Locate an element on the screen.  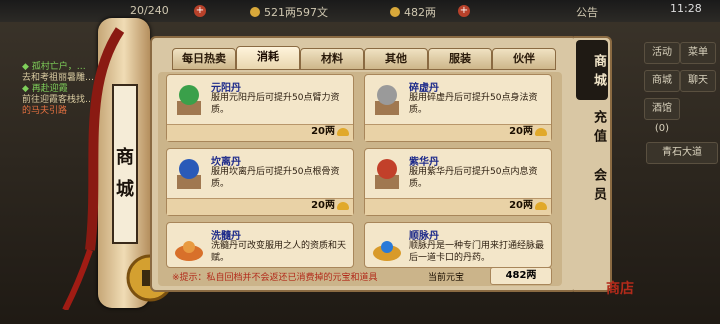
shop-item-card: 洗髓丹 洗髓丹可改变服用之人的资质和天赋。 is located at coordinates (260, 245).